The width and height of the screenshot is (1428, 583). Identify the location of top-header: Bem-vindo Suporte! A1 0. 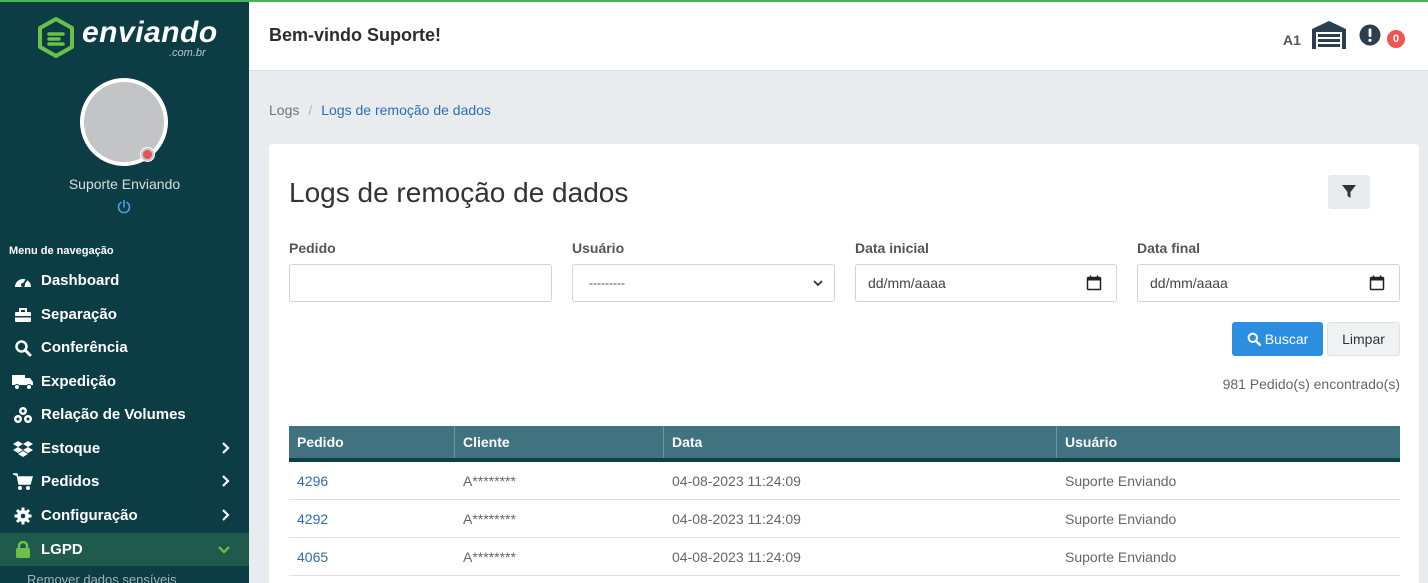
(838, 35).